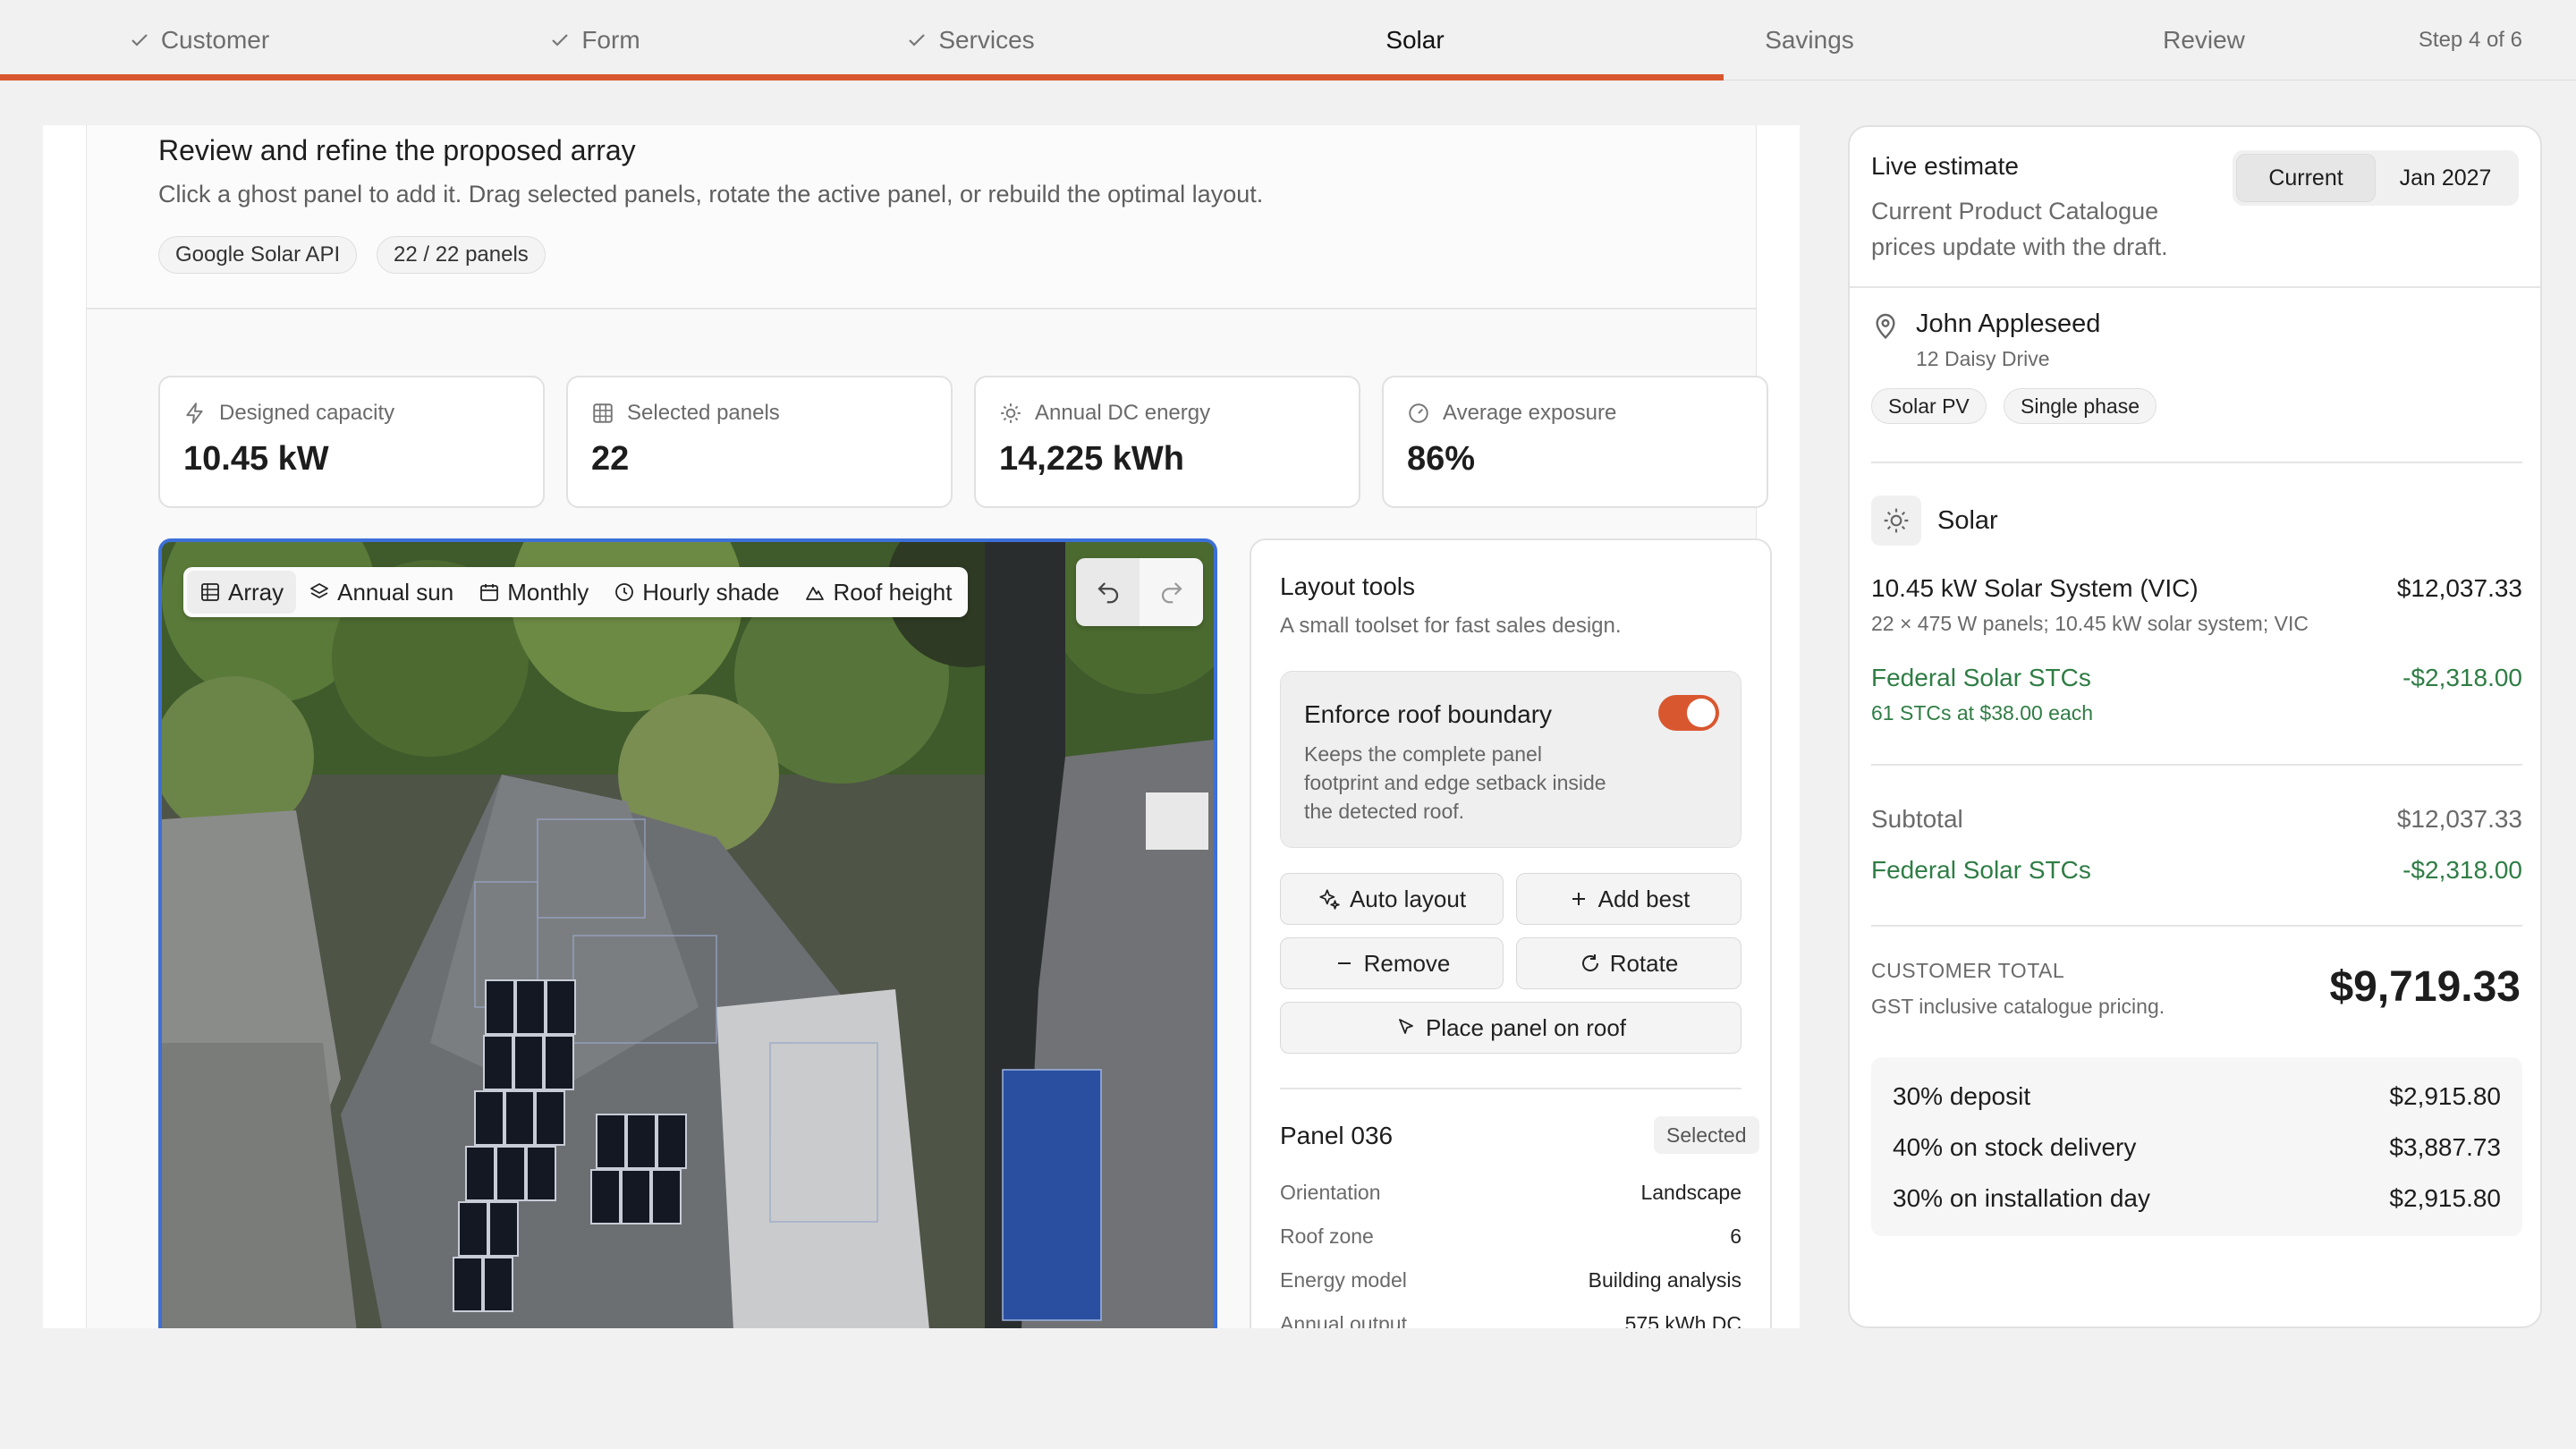 The width and height of the screenshot is (2576, 1449). I want to click on calendar-icon, so click(489, 592).